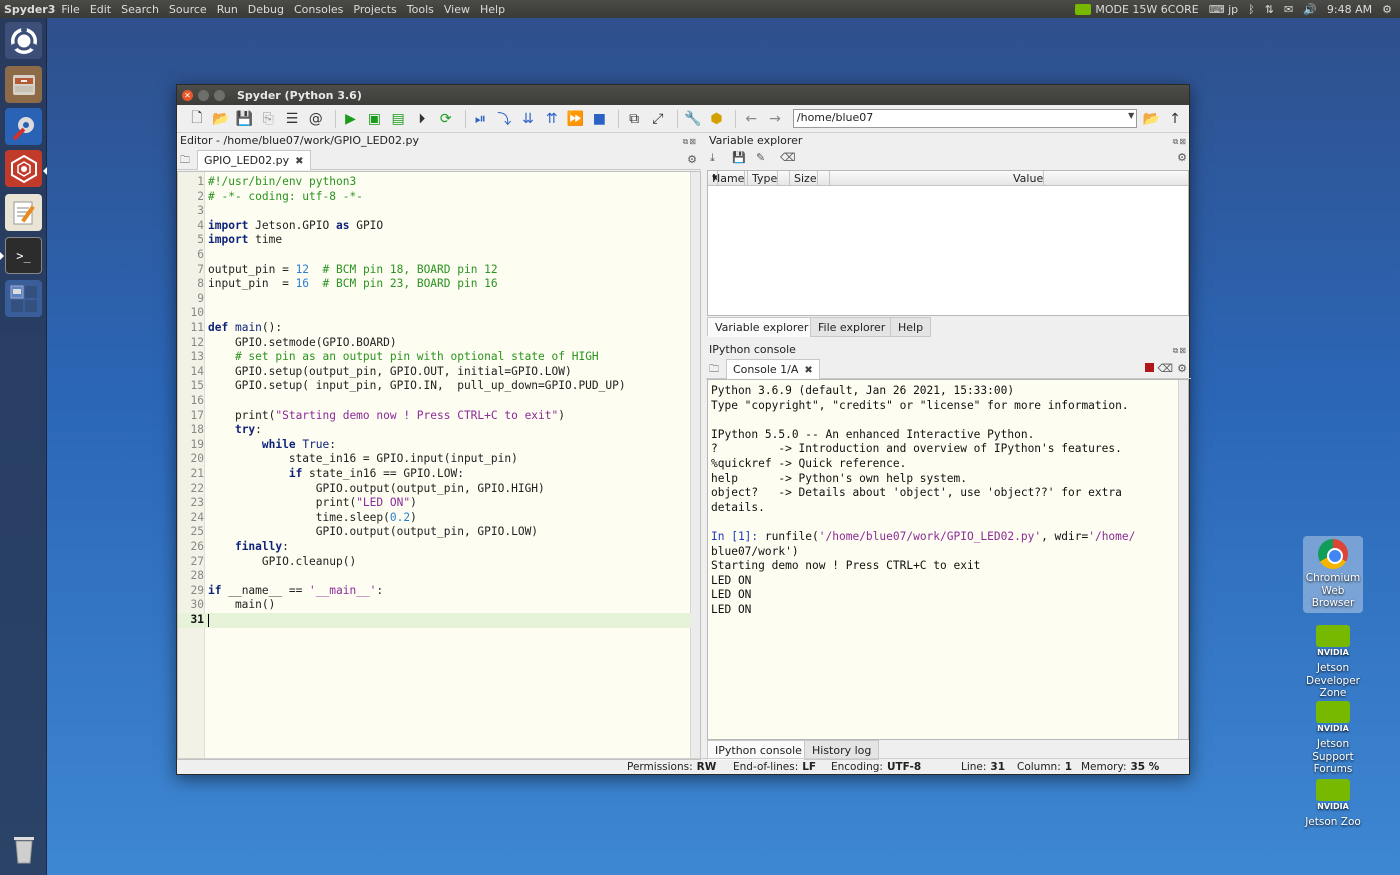 The image size is (1400, 875). I want to click on code-line: 31, so click(434, 620).